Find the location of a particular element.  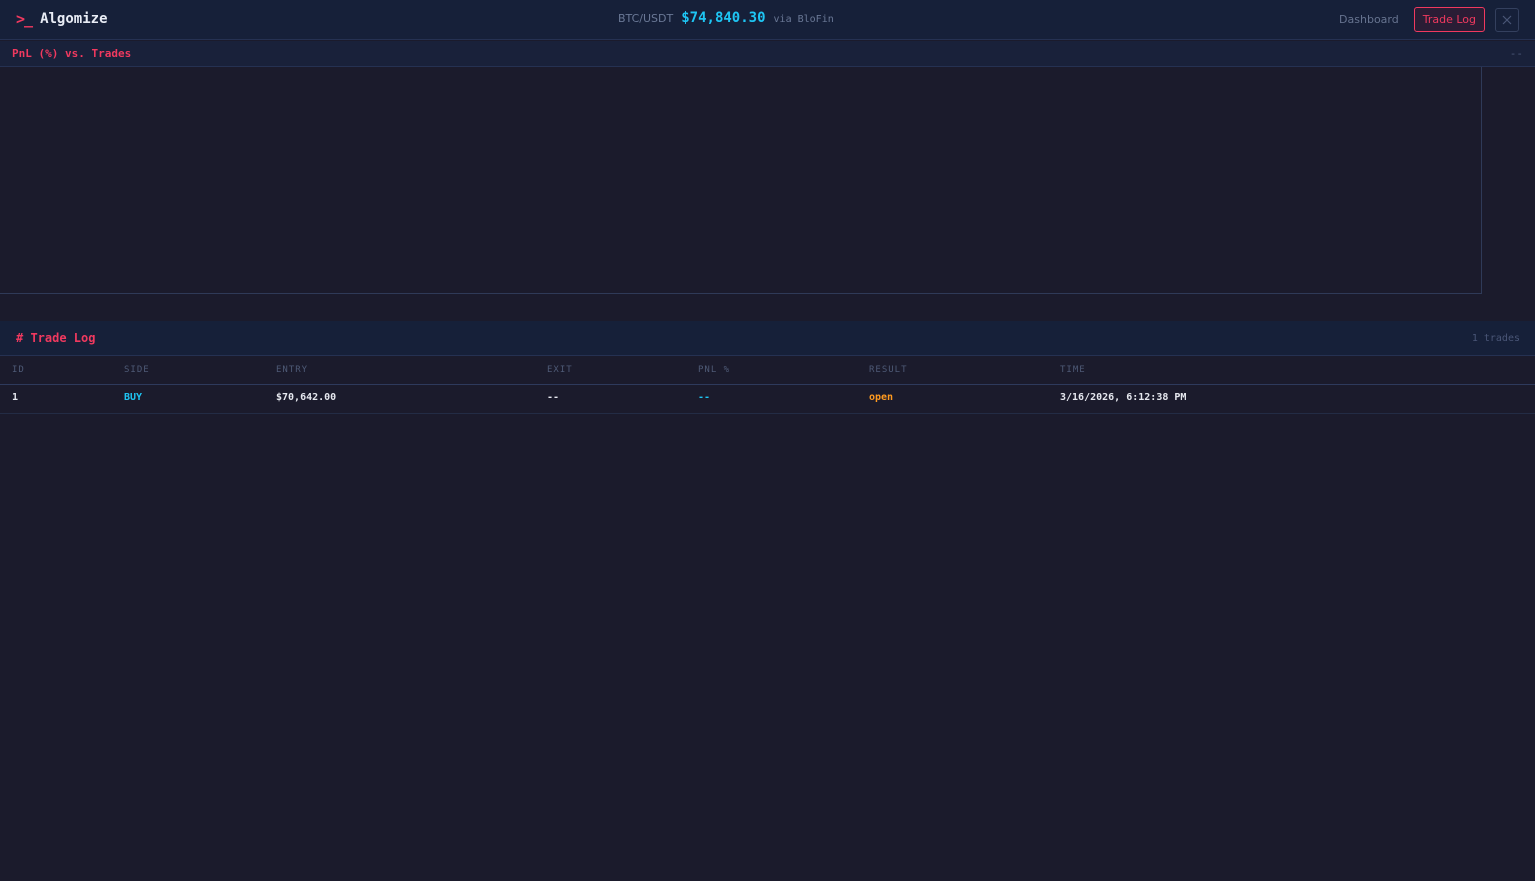

terminal-icon: >_ is located at coordinates (24, 19).